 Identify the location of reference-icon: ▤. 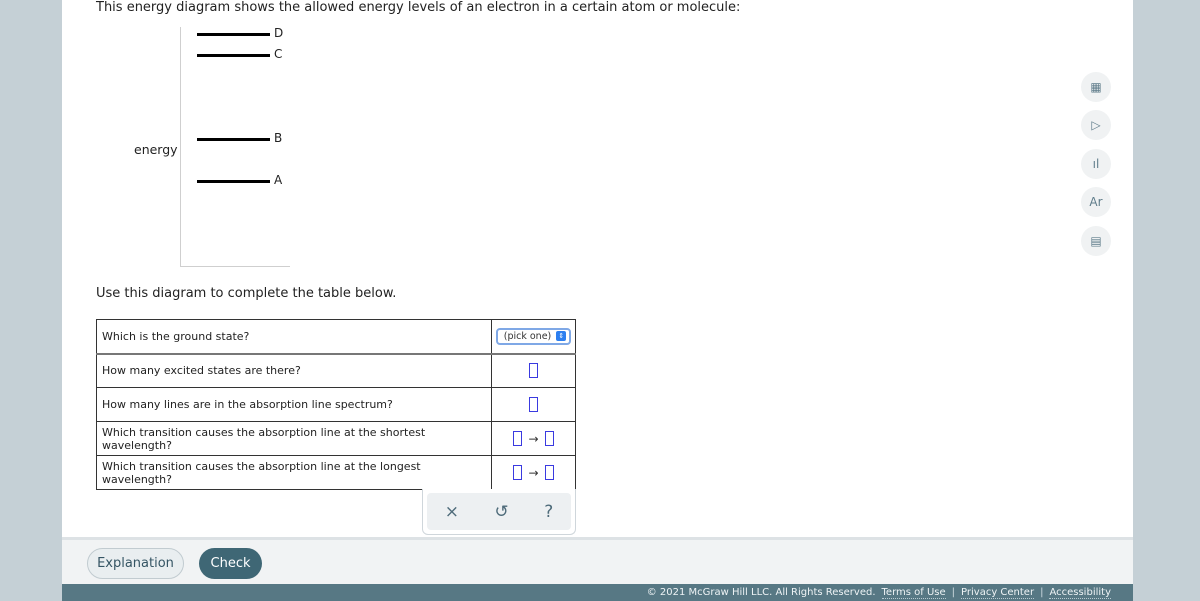
(1096, 241).